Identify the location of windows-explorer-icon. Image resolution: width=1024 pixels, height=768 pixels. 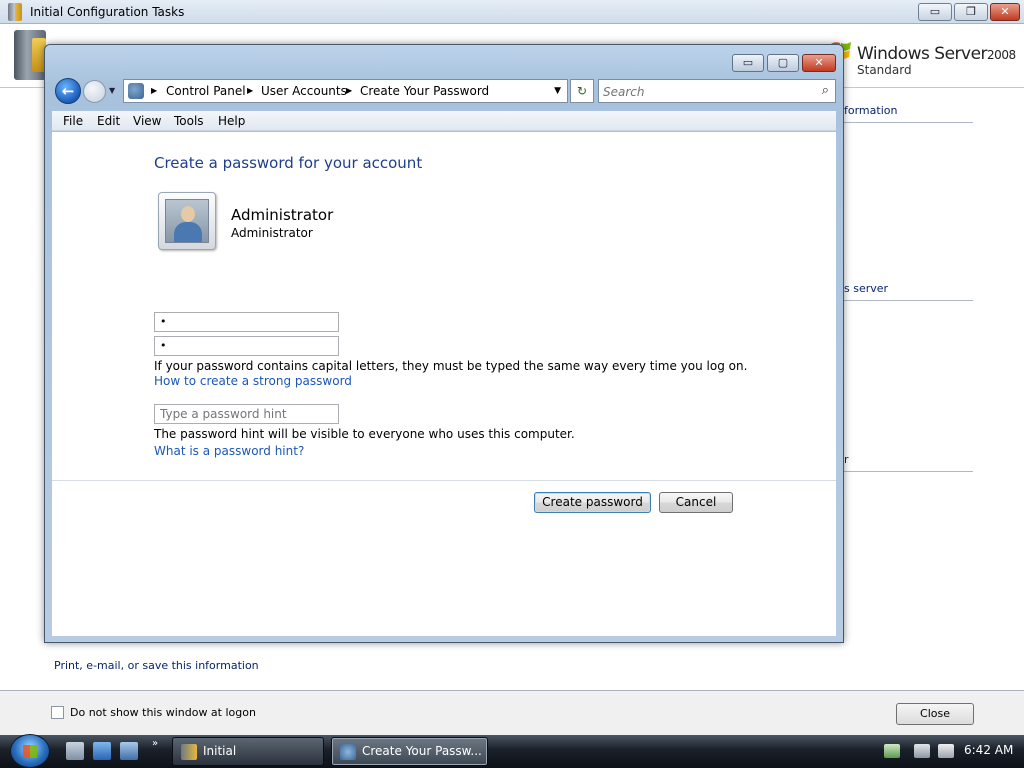
(129, 751).